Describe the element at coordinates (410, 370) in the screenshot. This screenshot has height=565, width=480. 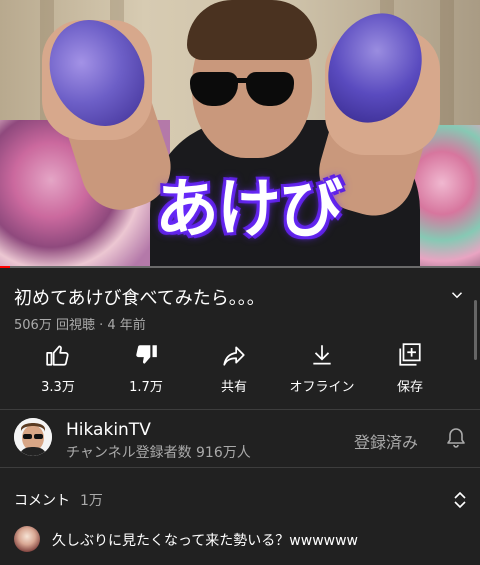
I see `save-button: 保存` at that location.